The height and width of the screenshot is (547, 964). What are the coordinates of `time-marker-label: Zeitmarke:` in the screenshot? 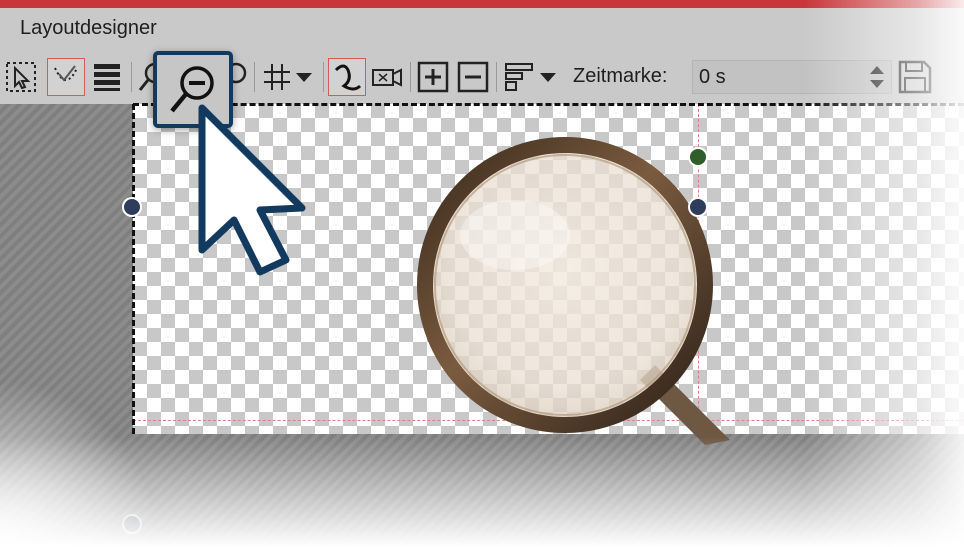 It's located at (620, 76).